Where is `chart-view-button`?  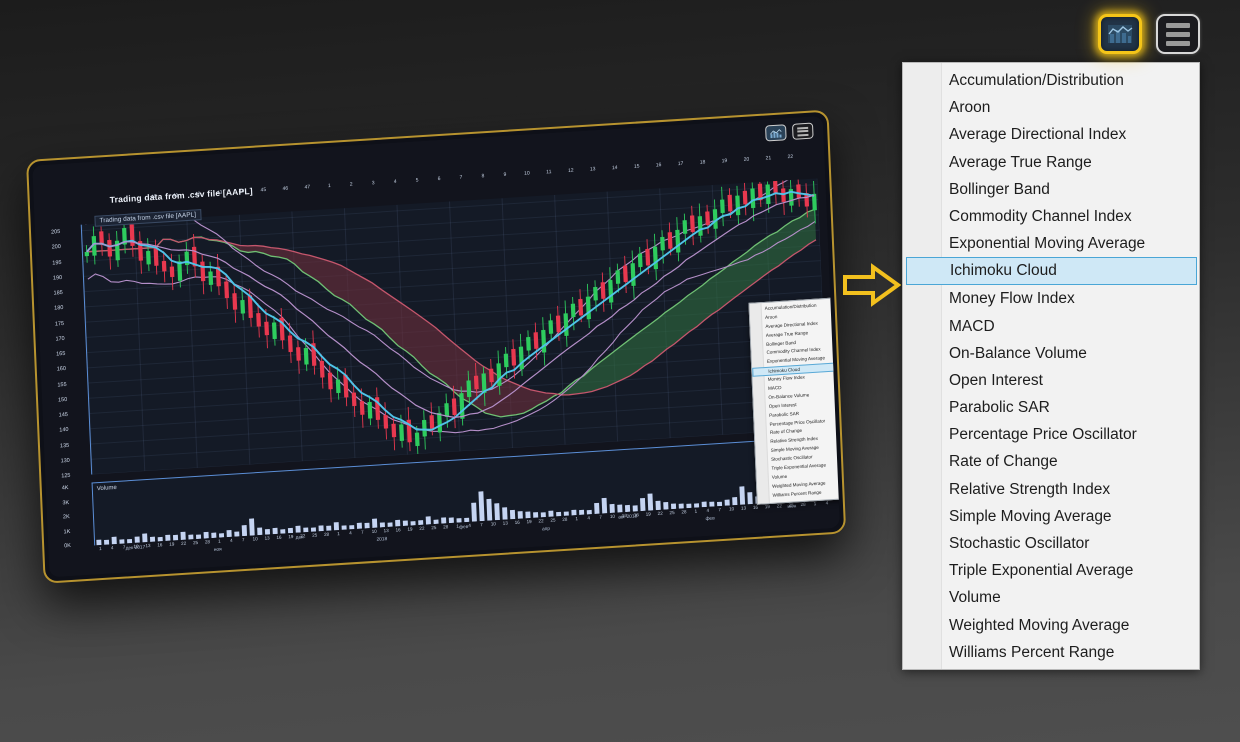
chart-view-button is located at coordinates (1120, 34).